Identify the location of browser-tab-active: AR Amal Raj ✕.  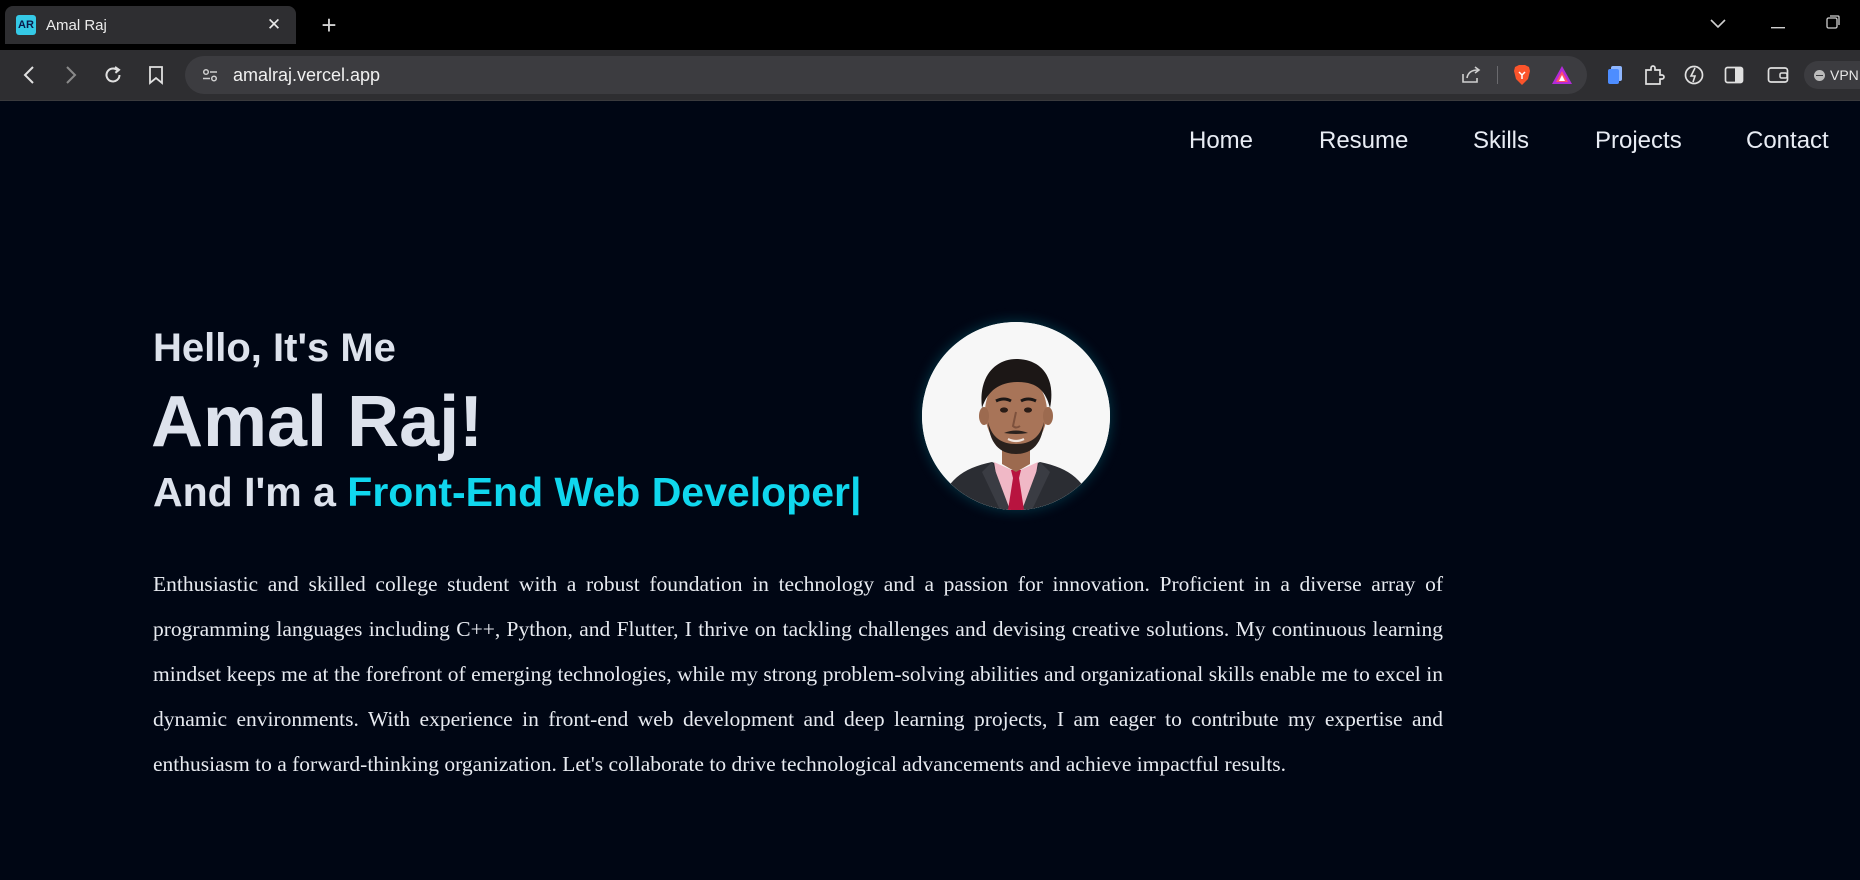
(150, 25).